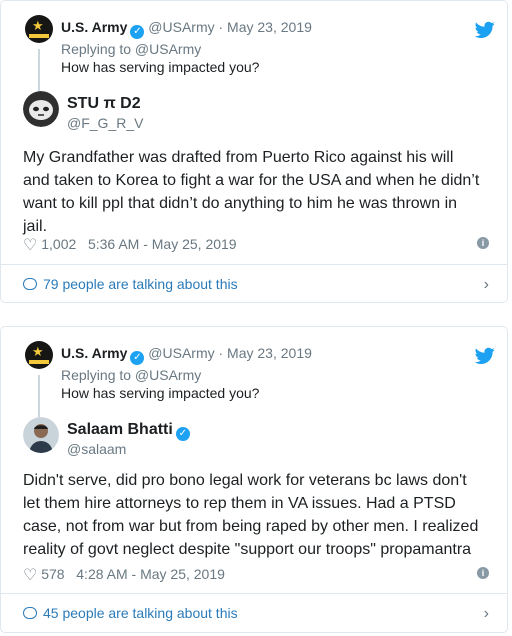  What do you see at coordinates (140, 613) in the screenshot?
I see `talking-text: 45 people are talking about this` at bounding box center [140, 613].